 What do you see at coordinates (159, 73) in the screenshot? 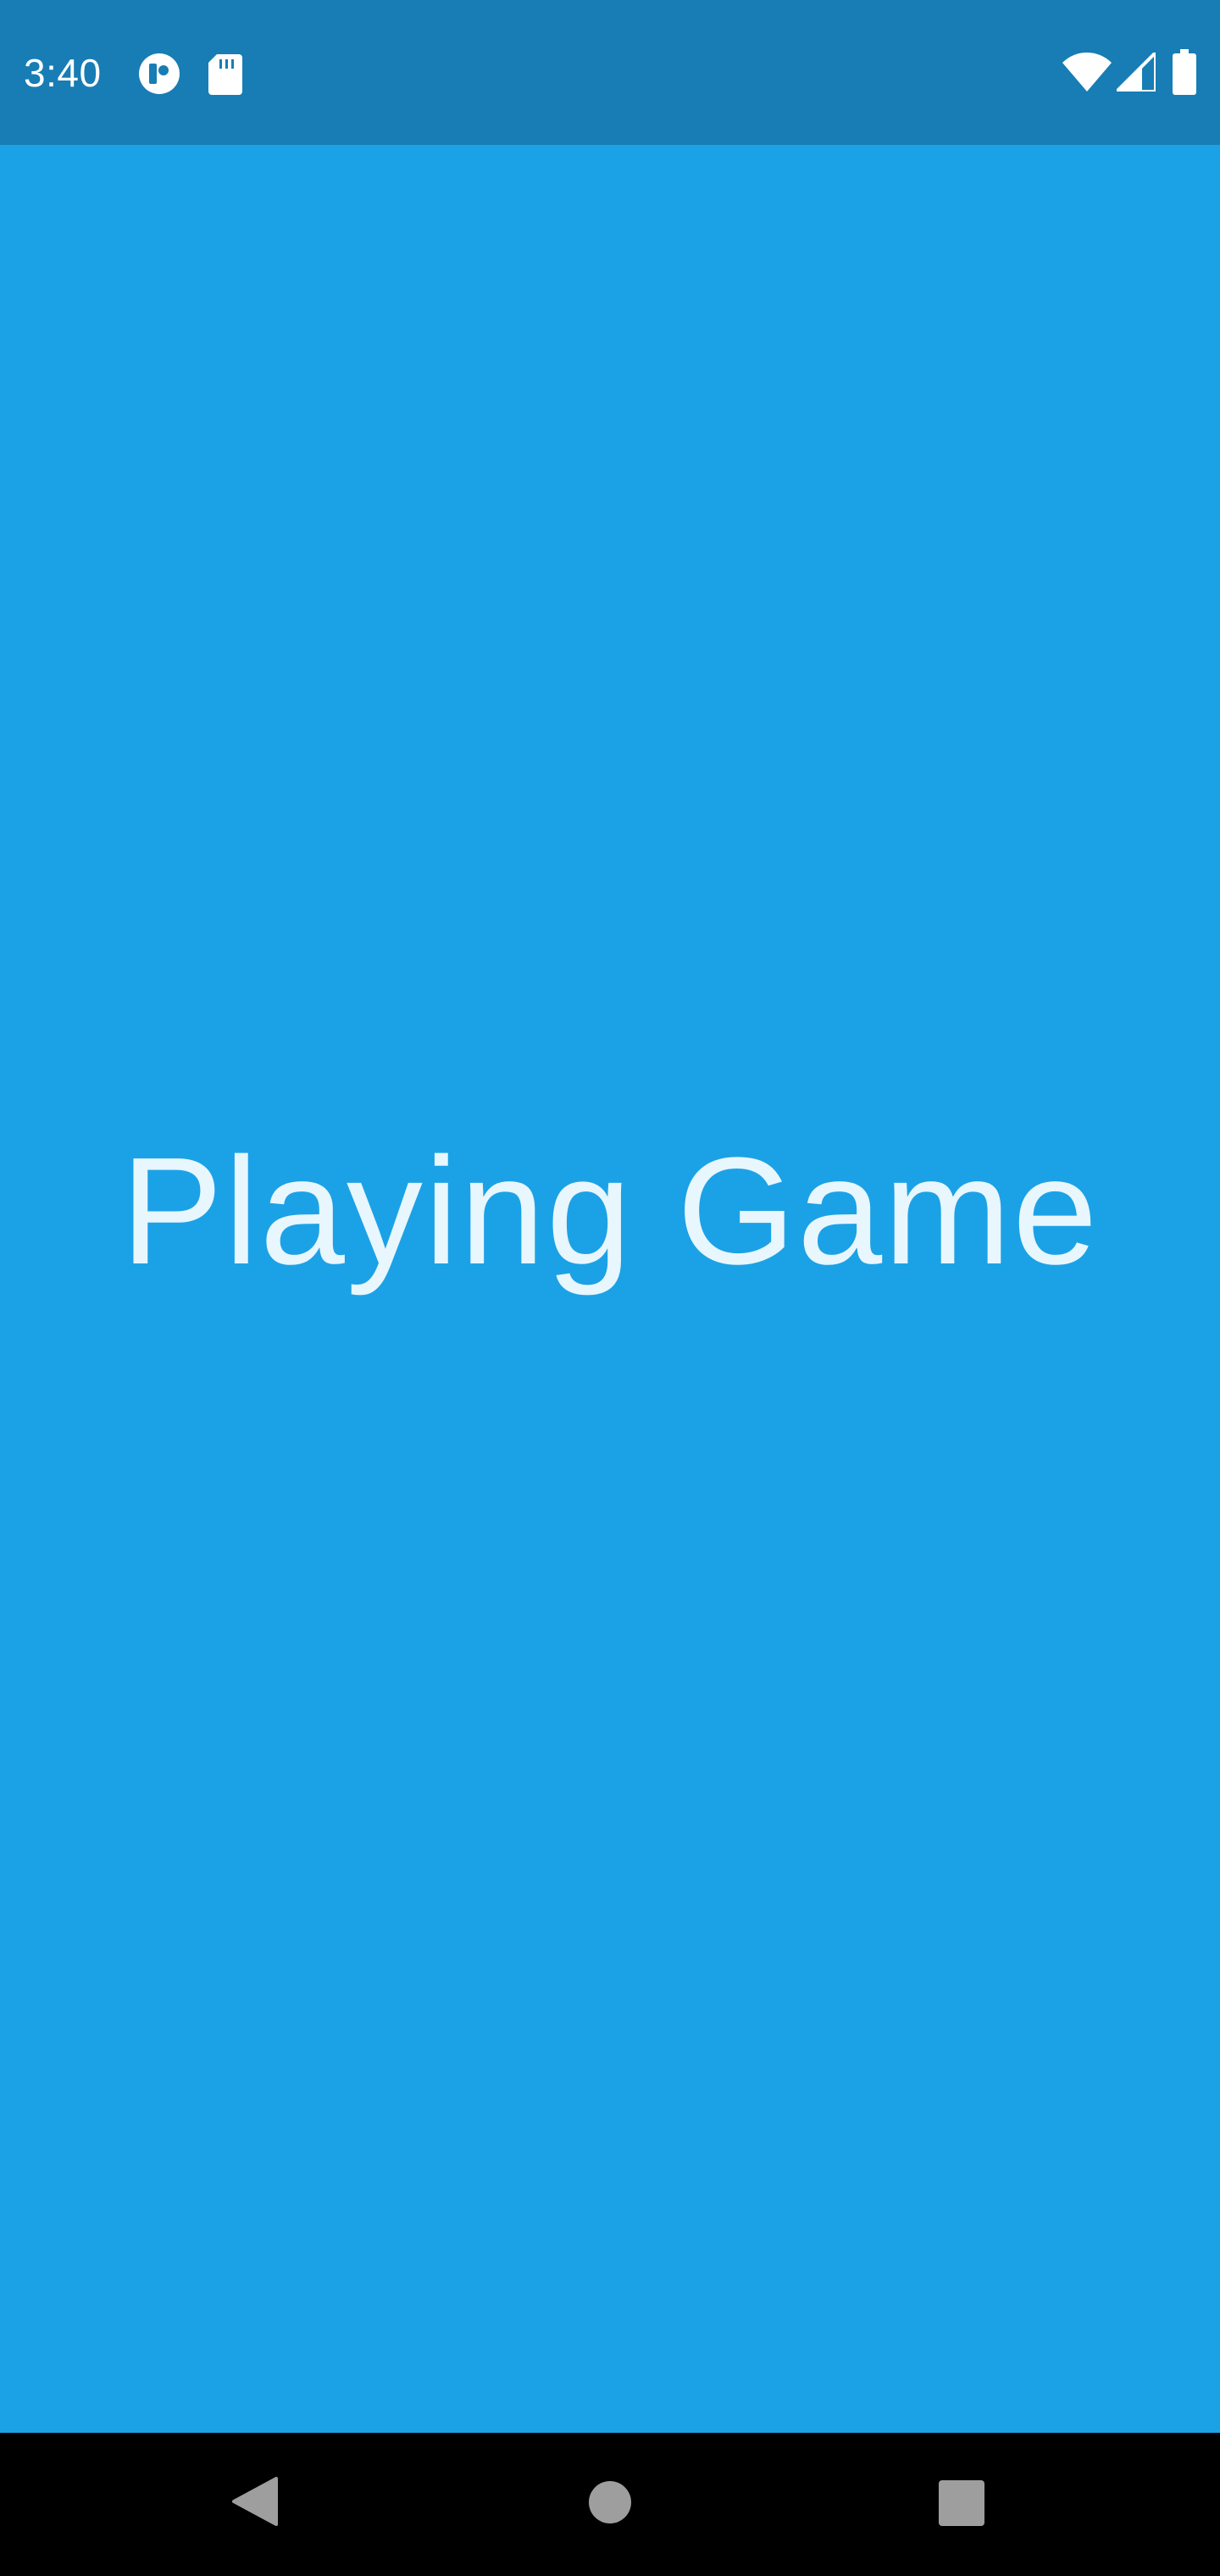
I see `app-notification-icon` at bounding box center [159, 73].